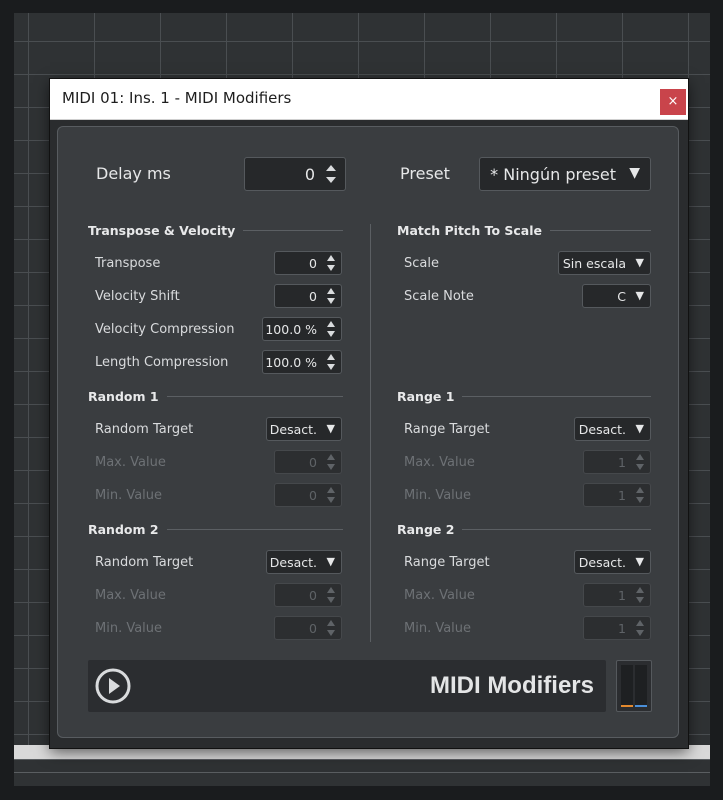  Describe the element at coordinates (162, 230) in the screenshot. I see `section-title: Transpose & Velocity` at that location.